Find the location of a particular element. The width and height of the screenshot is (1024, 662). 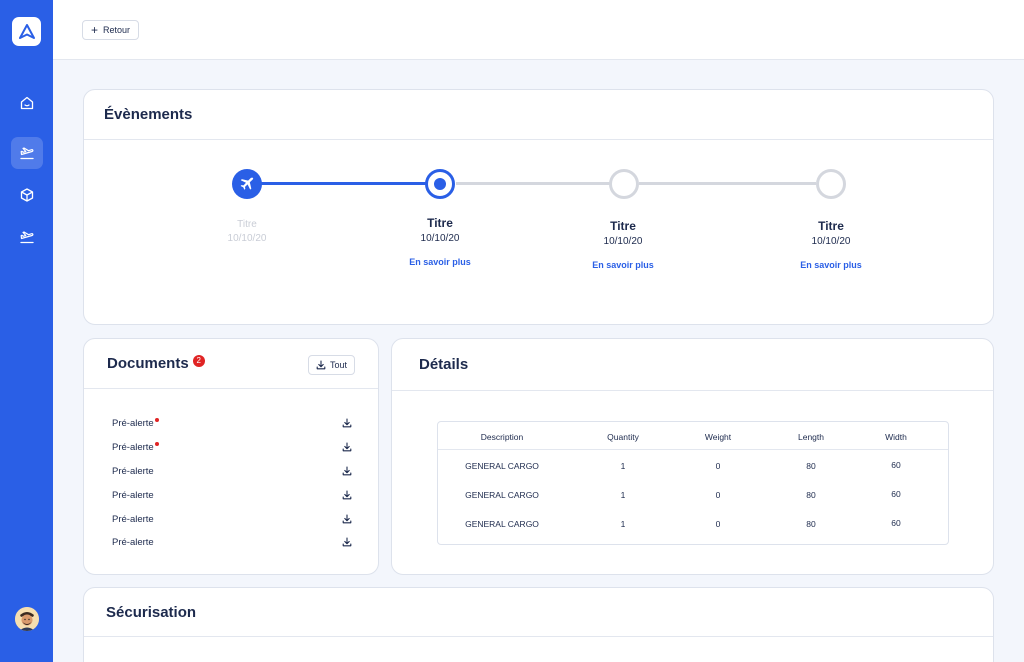

securisation-card-header: Sécurisation is located at coordinates (538, 612).